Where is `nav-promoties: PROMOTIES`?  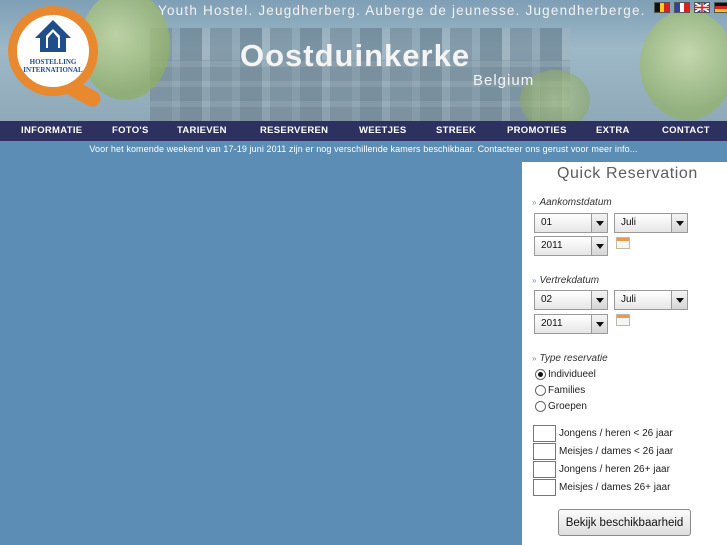 nav-promoties: PROMOTIES is located at coordinates (537, 130).